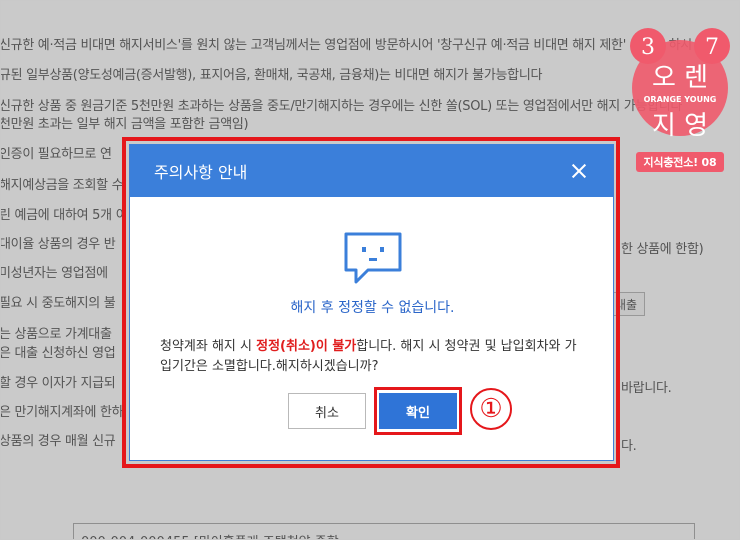  I want to click on dialog-title: 주의사항 안내, so click(201, 172).